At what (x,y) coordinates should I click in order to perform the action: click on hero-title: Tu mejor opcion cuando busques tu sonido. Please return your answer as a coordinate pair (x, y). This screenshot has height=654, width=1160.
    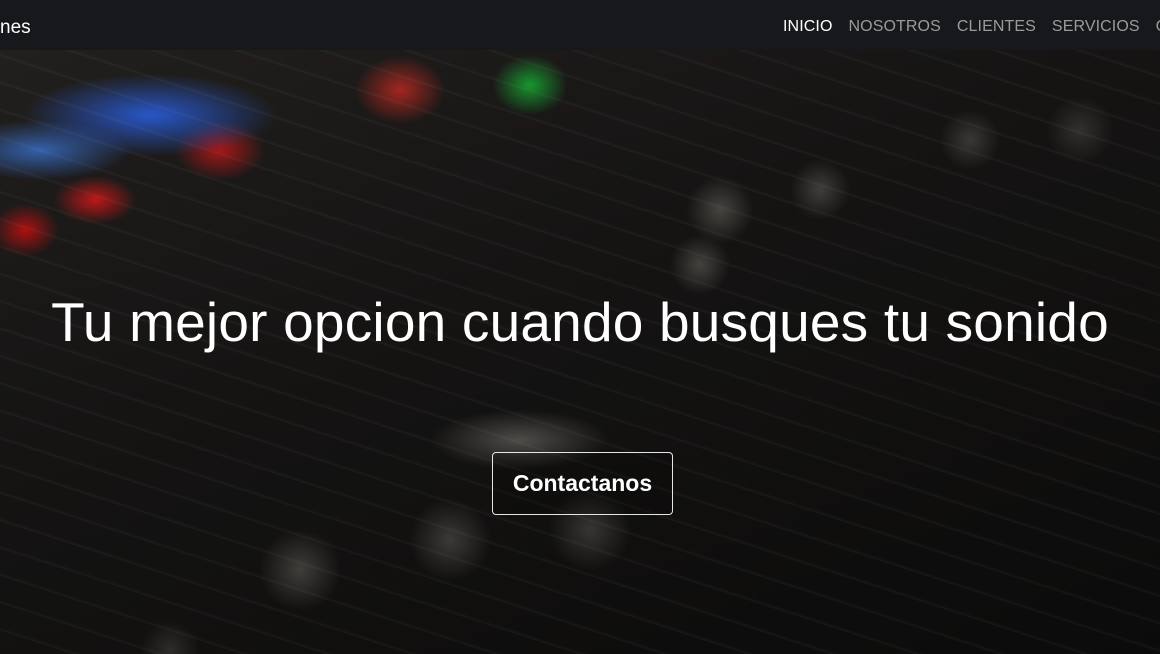
    Looking at the image, I should click on (580, 322).